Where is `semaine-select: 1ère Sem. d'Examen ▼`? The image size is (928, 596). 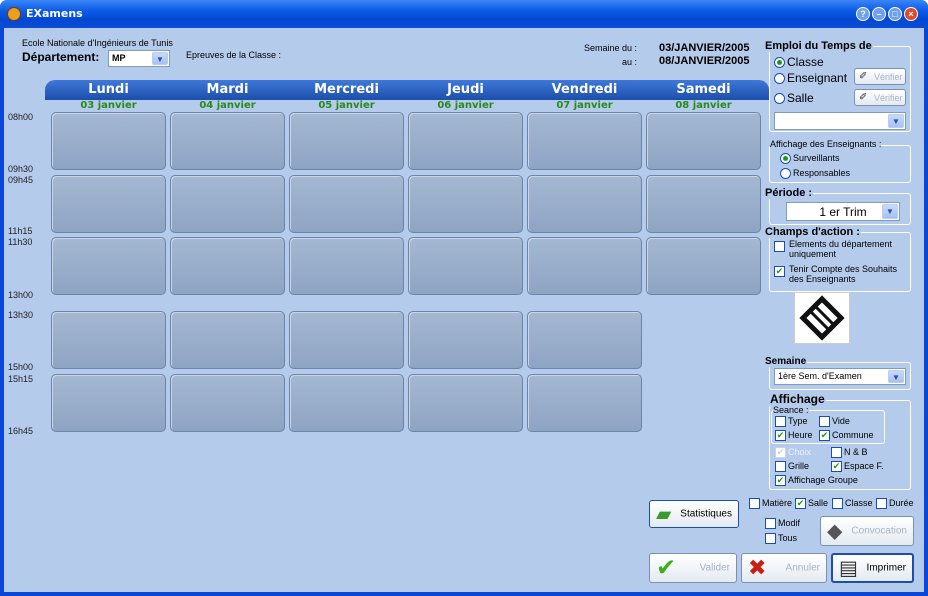
semaine-select: 1ère Sem. d'Examen ▼ is located at coordinates (840, 376).